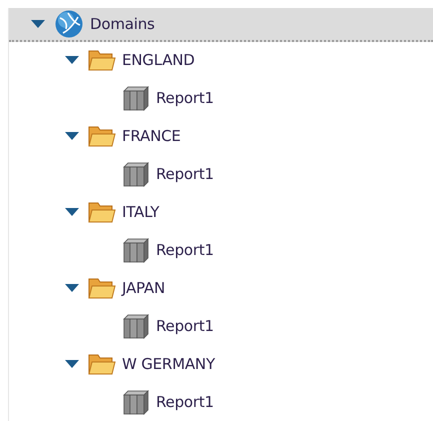 This screenshot has width=433, height=421. I want to click on folder-label: ITALY, so click(141, 212).